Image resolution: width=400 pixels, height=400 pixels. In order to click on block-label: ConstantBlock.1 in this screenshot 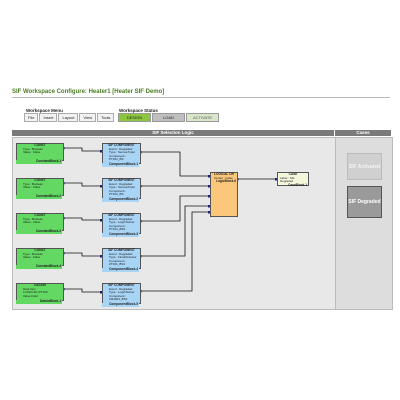, I will do `click(39, 161)`.